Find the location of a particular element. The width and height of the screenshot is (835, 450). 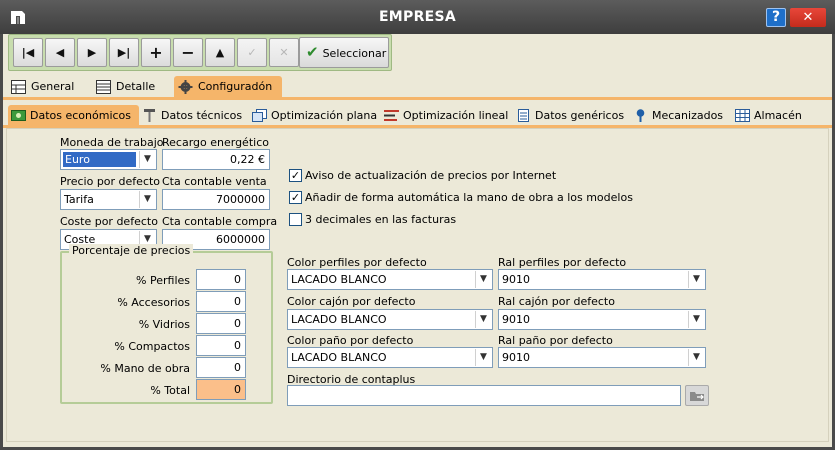

purchase-account-label: Cta contable compra is located at coordinates (220, 221).